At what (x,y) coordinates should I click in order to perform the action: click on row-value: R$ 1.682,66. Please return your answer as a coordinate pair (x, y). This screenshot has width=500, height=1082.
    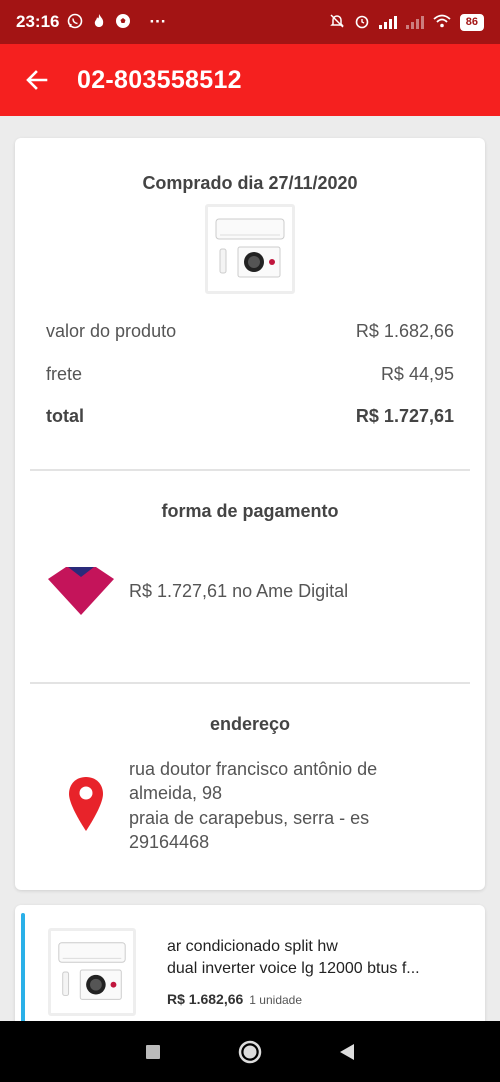
    Looking at the image, I should click on (404, 331).